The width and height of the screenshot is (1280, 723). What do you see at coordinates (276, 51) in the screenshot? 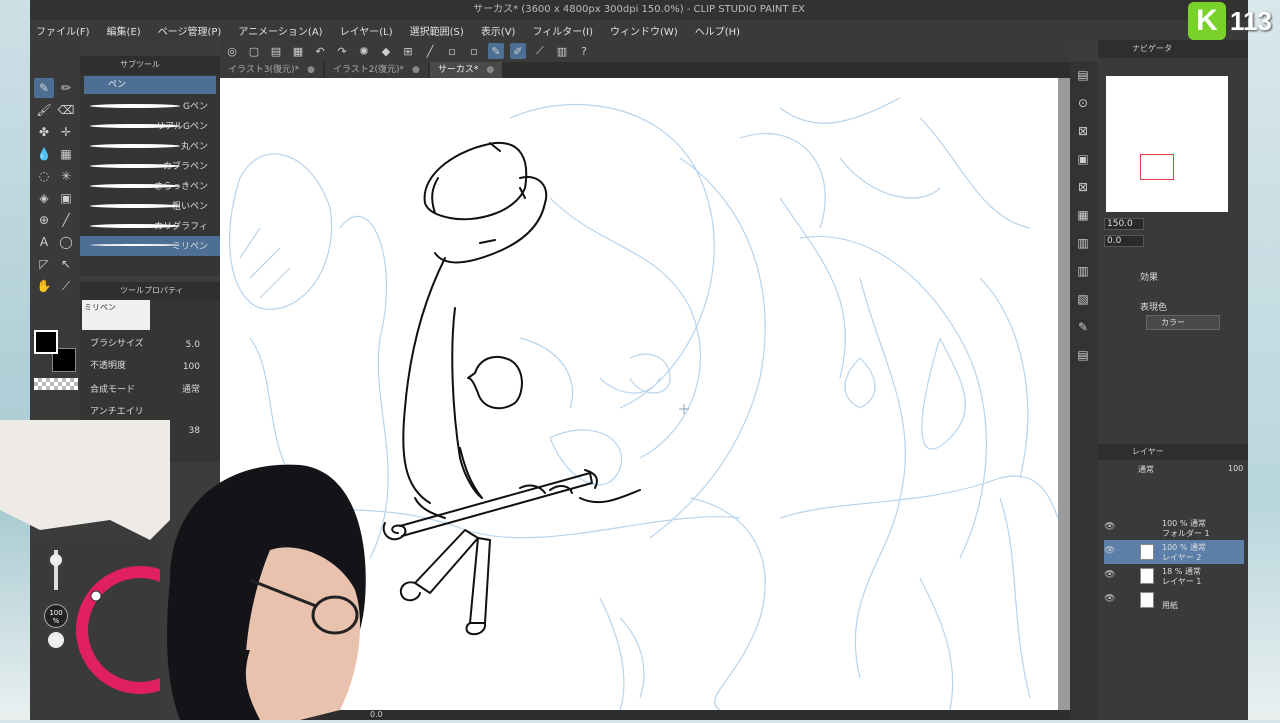
I see `open-file-icon: ▤` at bounding box center [276, 51].